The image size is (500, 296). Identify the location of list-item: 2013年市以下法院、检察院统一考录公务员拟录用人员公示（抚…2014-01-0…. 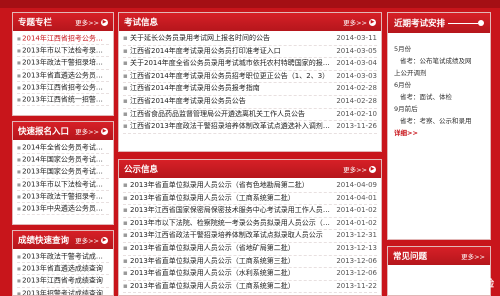
(250, 224).